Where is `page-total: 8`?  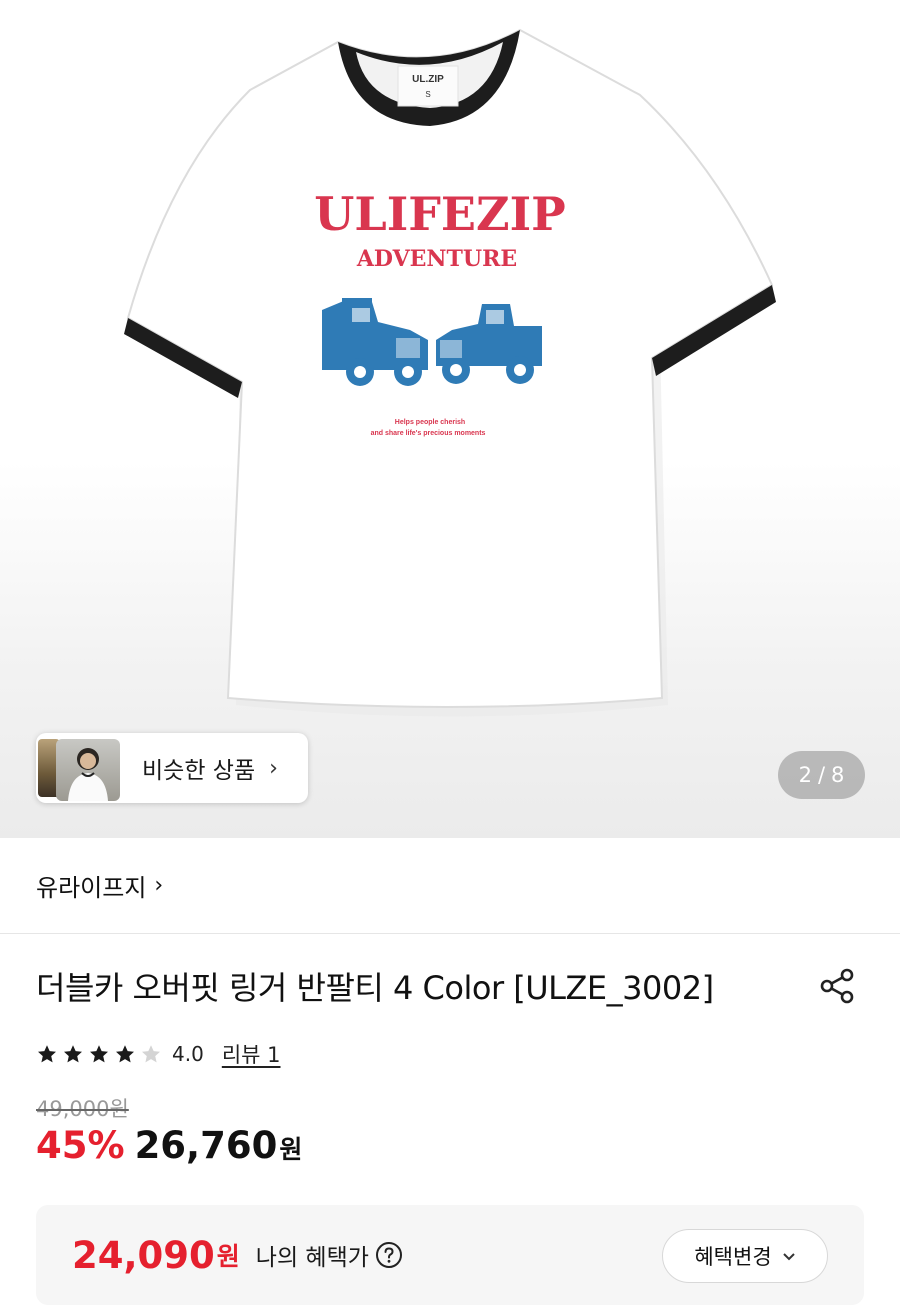
page-total: 8 is located at coordinates (838, 775).